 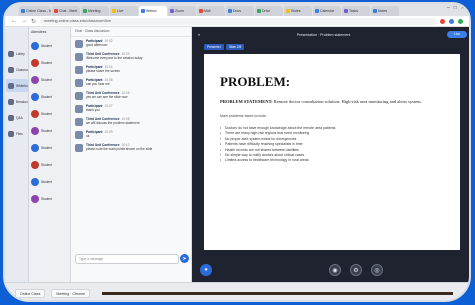 What do you see at coordinates (35, 11) in the screenshot?
I see `browser-tab: Online Class - M` at bounding box center [35, 11].